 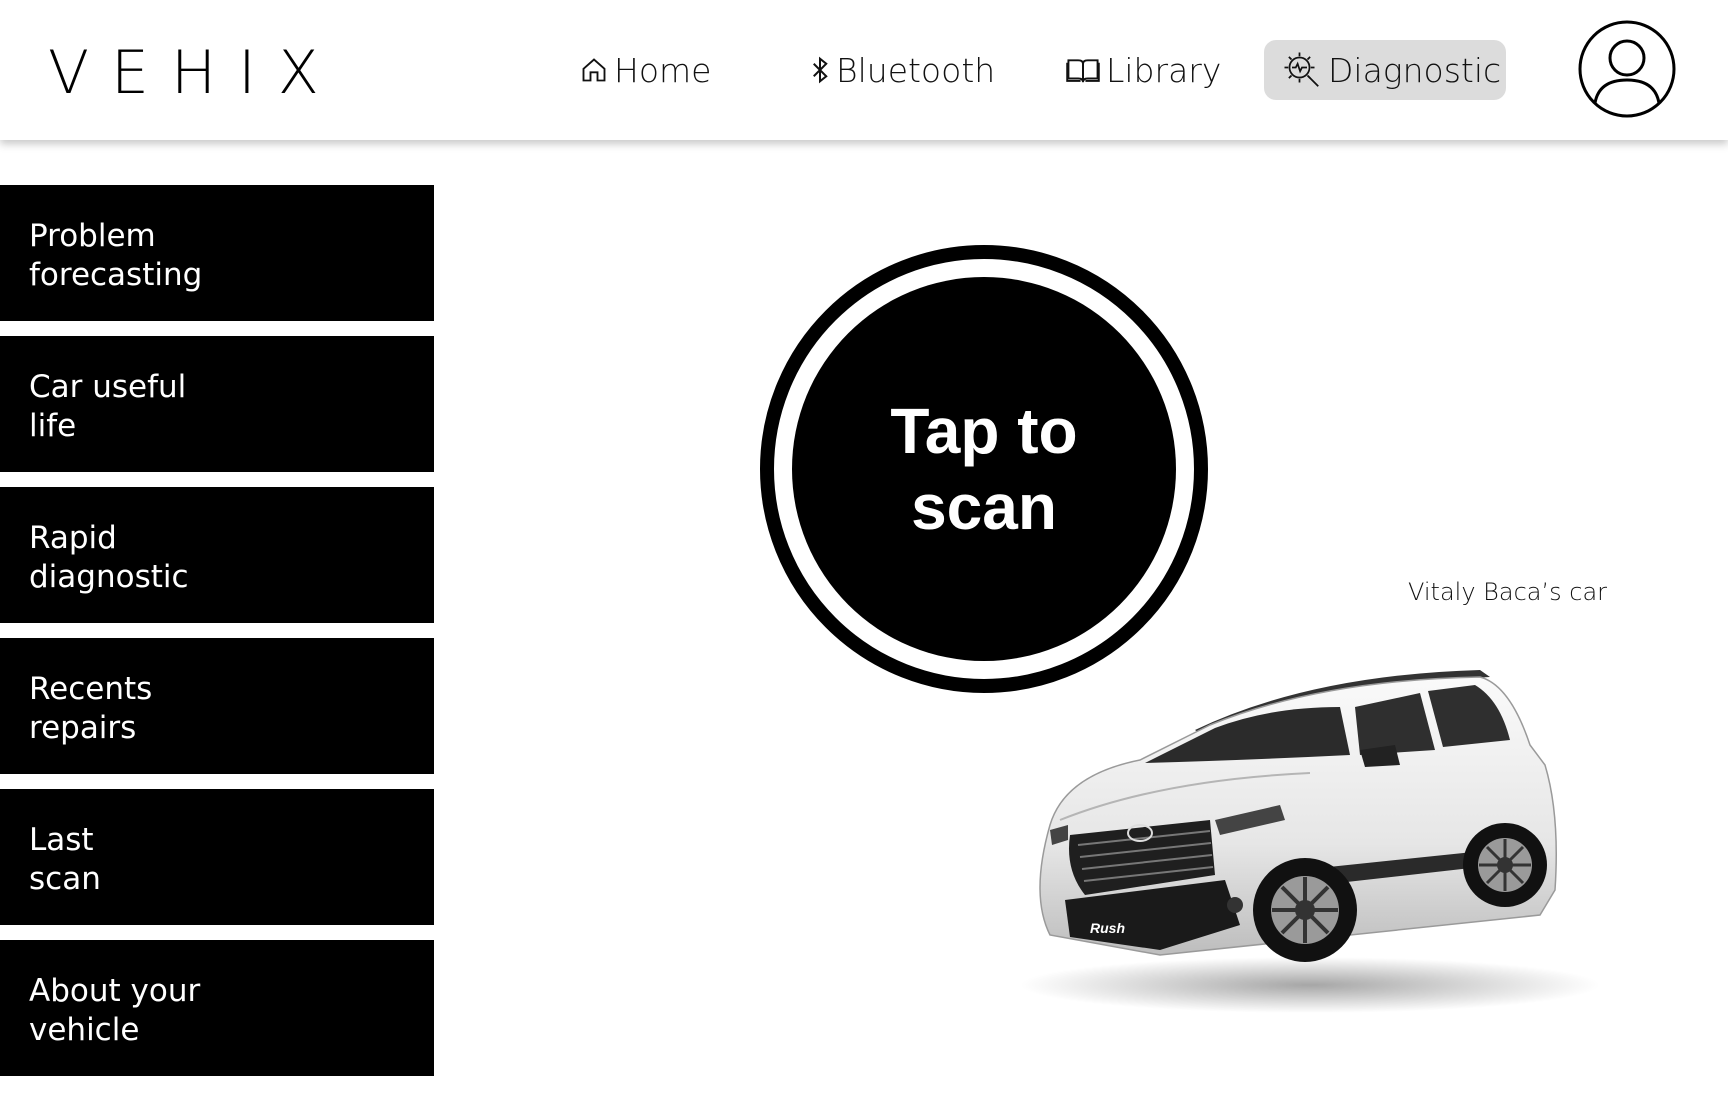 I want to click on scan-button-inner: Tap to scan, so click(x=984, y=469).